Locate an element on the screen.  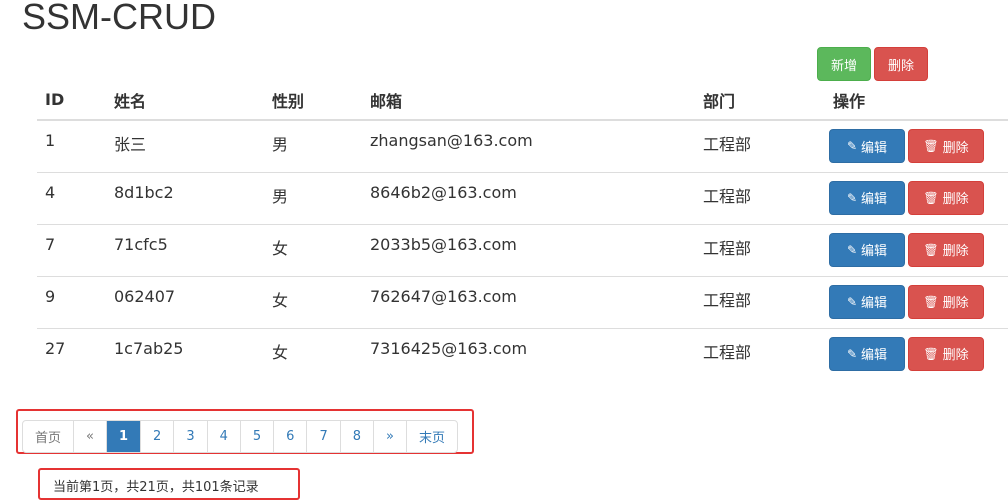
table-header-row: ID 姓名 性别 邮箱 部门 操作 is located at coordinates (522, 100).